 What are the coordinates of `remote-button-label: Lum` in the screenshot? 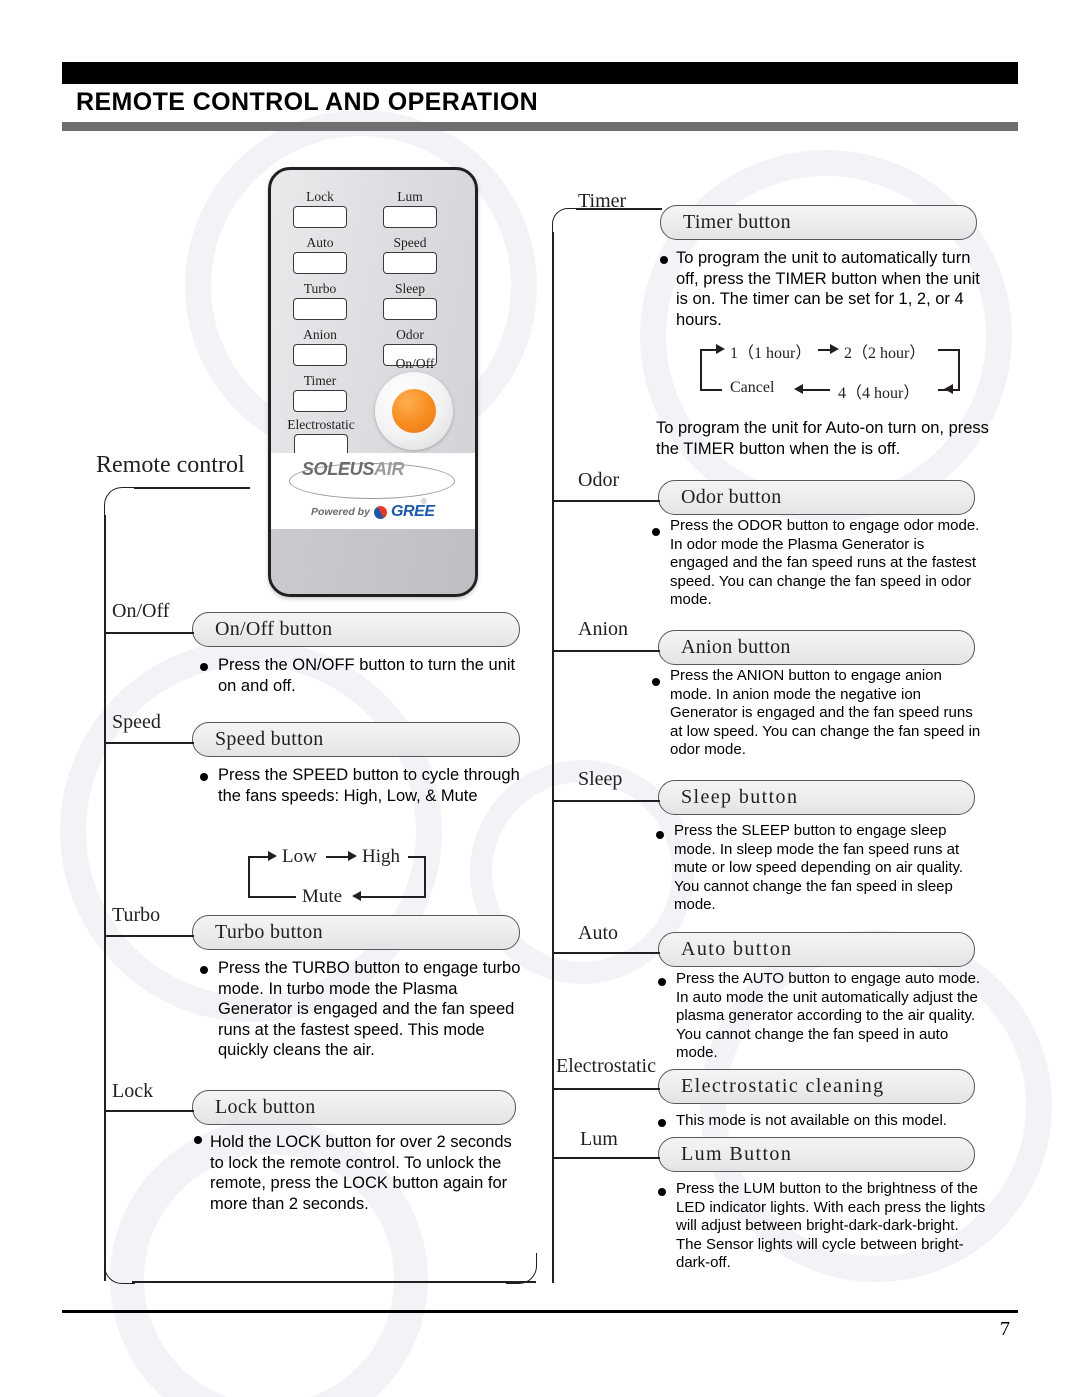 It's located at (410, 196).